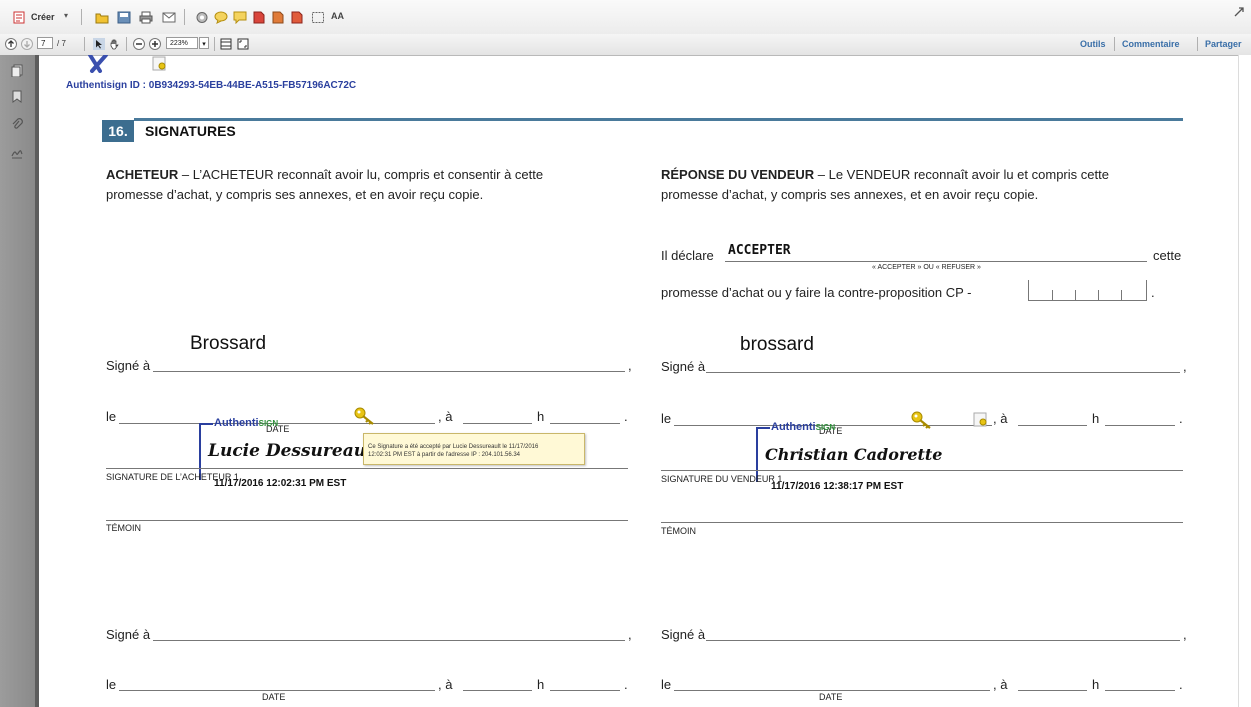  What do you see at coordinates (625, 45) in the screenshot?
I see `navigation-toolbar: 7 / 7 223% ▾ Outils Commentaire Partager` at bounding box center [625, 45].